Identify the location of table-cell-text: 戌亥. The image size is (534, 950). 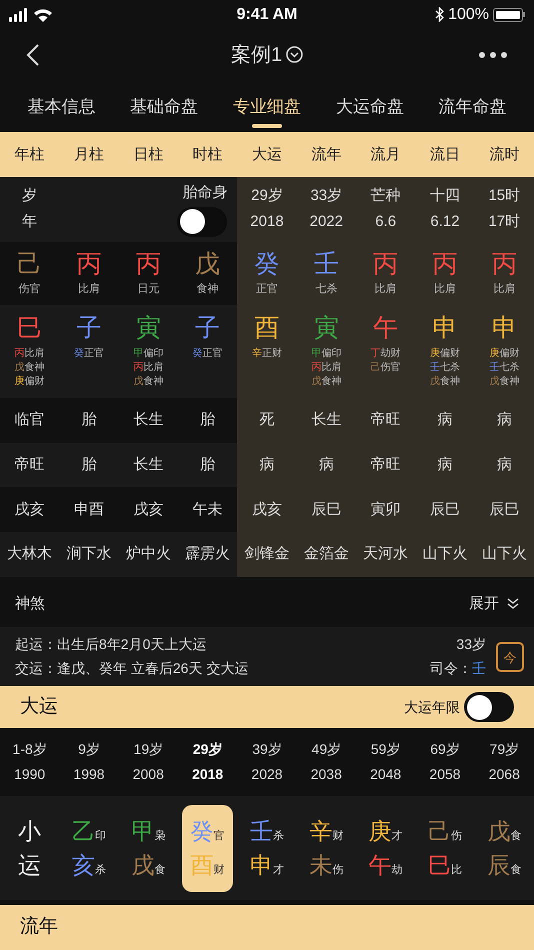
(29, 510).